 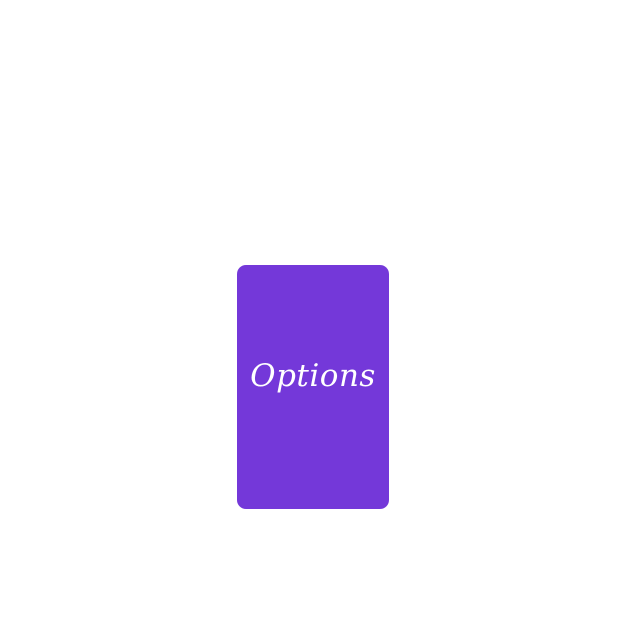 I want to click on options-button-label: Options, so click(x=313, y=375).